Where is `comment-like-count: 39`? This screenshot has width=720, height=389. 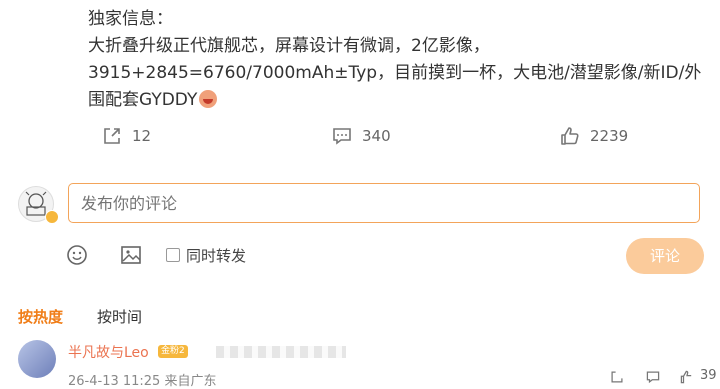 comment-like-count: 39 is located at coordinates (708, 375).